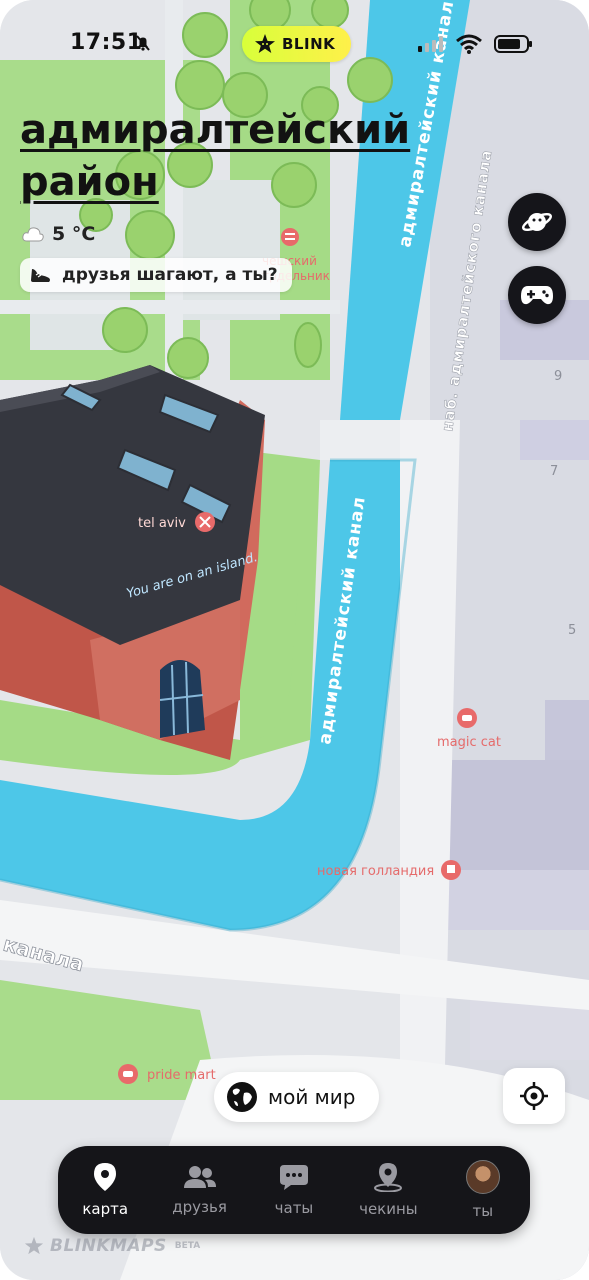 This screenshot has height=1280, width=589. What do you see at coordinates (469, 742) in the screenshot?
I see `poi-magic-cat-label: magic cat` at bounding box center [469, 742].